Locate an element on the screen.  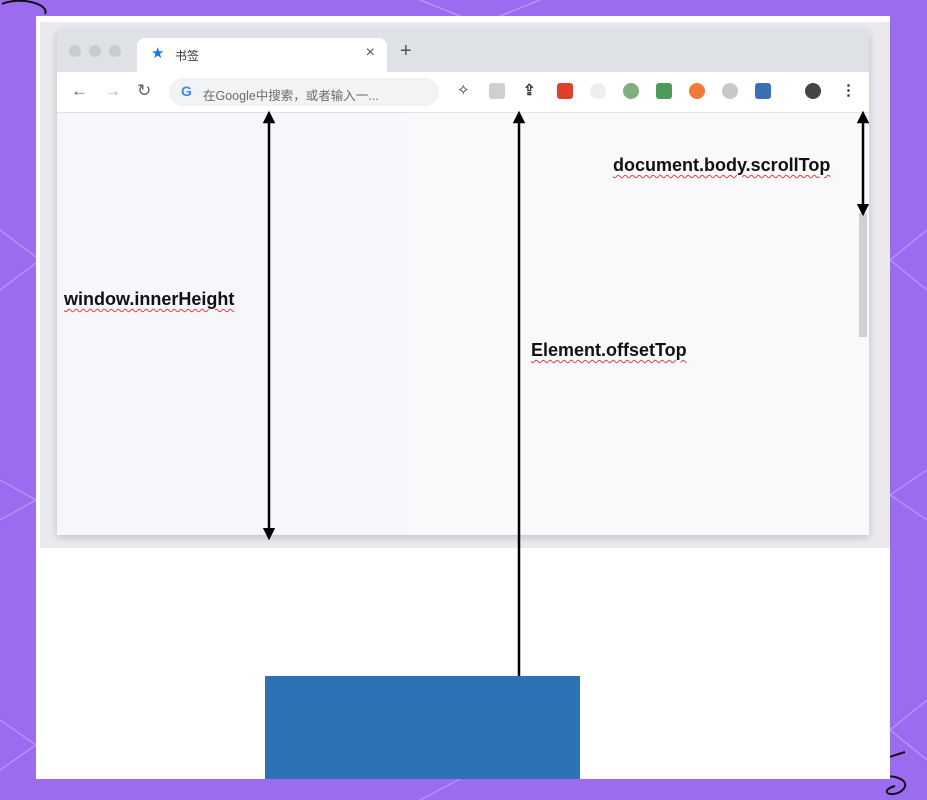
target-element is located at coordinates (422, 727).